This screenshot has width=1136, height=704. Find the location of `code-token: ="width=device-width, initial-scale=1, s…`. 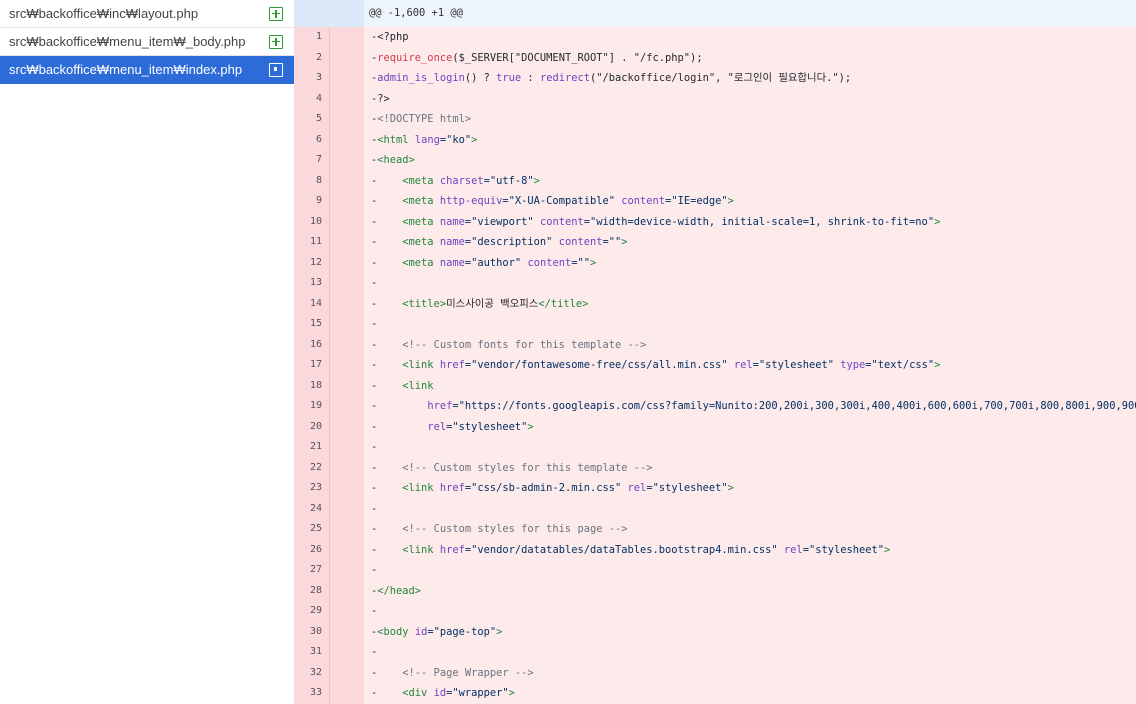

code-token: ="width=device-width, initial-scale=1, s… is located at coordinates (759, 221).